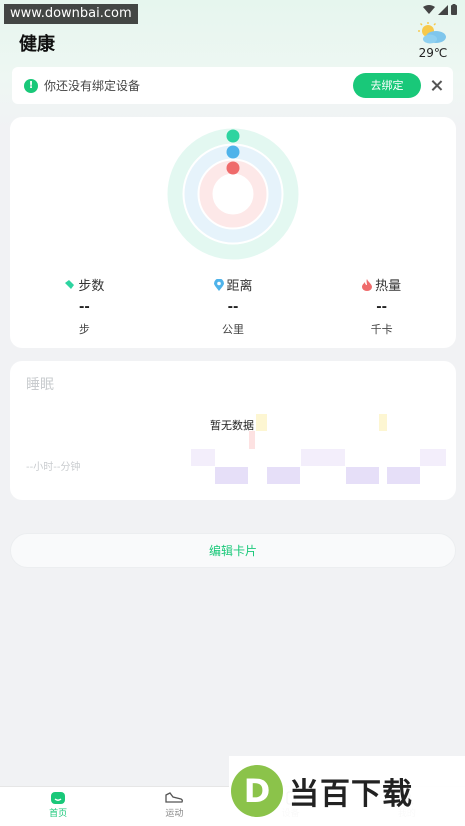 This screenshot has width=465, height=826. I want to click on sleep-minutes-unit: 分钟, so click(70, 467).